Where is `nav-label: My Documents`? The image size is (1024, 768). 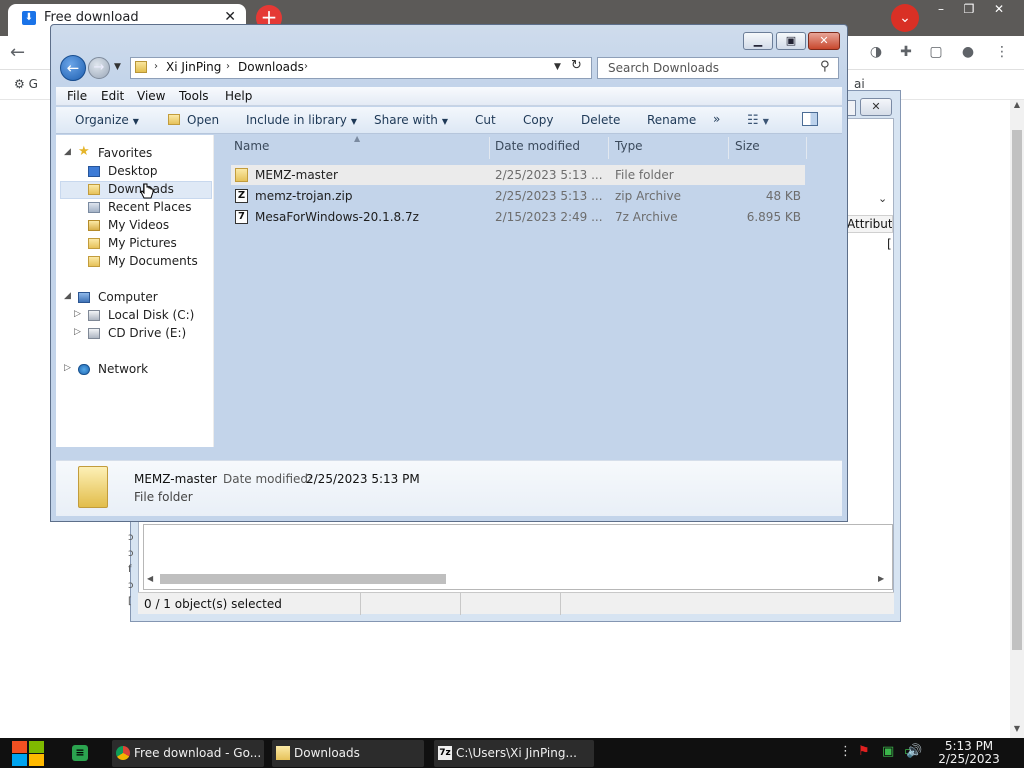 nav-label: My Documents is located at coordinates (153, 261).